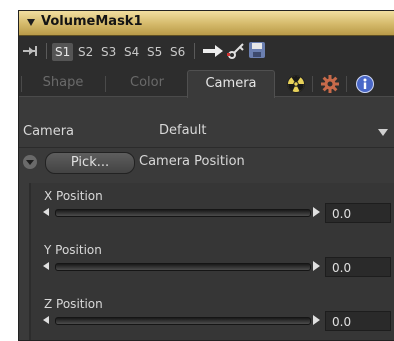  What do you see at coordinates (183, 213) in the screenshot?
I see `x-position-slider` at bounding box center [183, 213].